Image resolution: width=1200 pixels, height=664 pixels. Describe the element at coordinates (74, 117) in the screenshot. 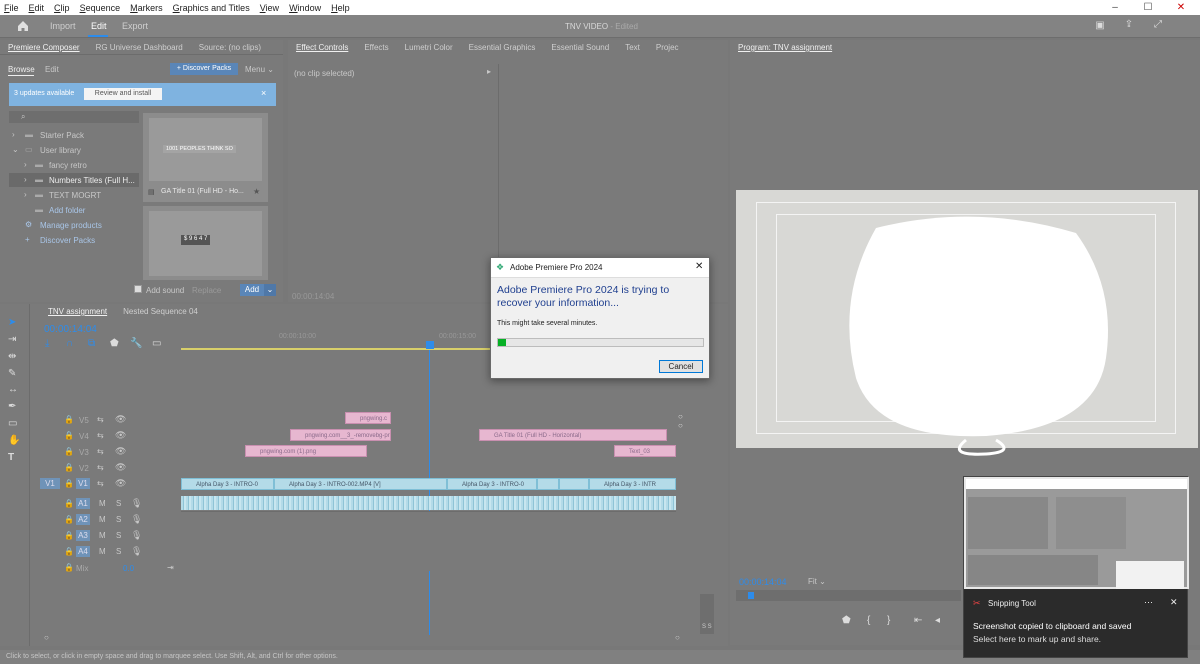

I see `search-input: ⌕` at that location.